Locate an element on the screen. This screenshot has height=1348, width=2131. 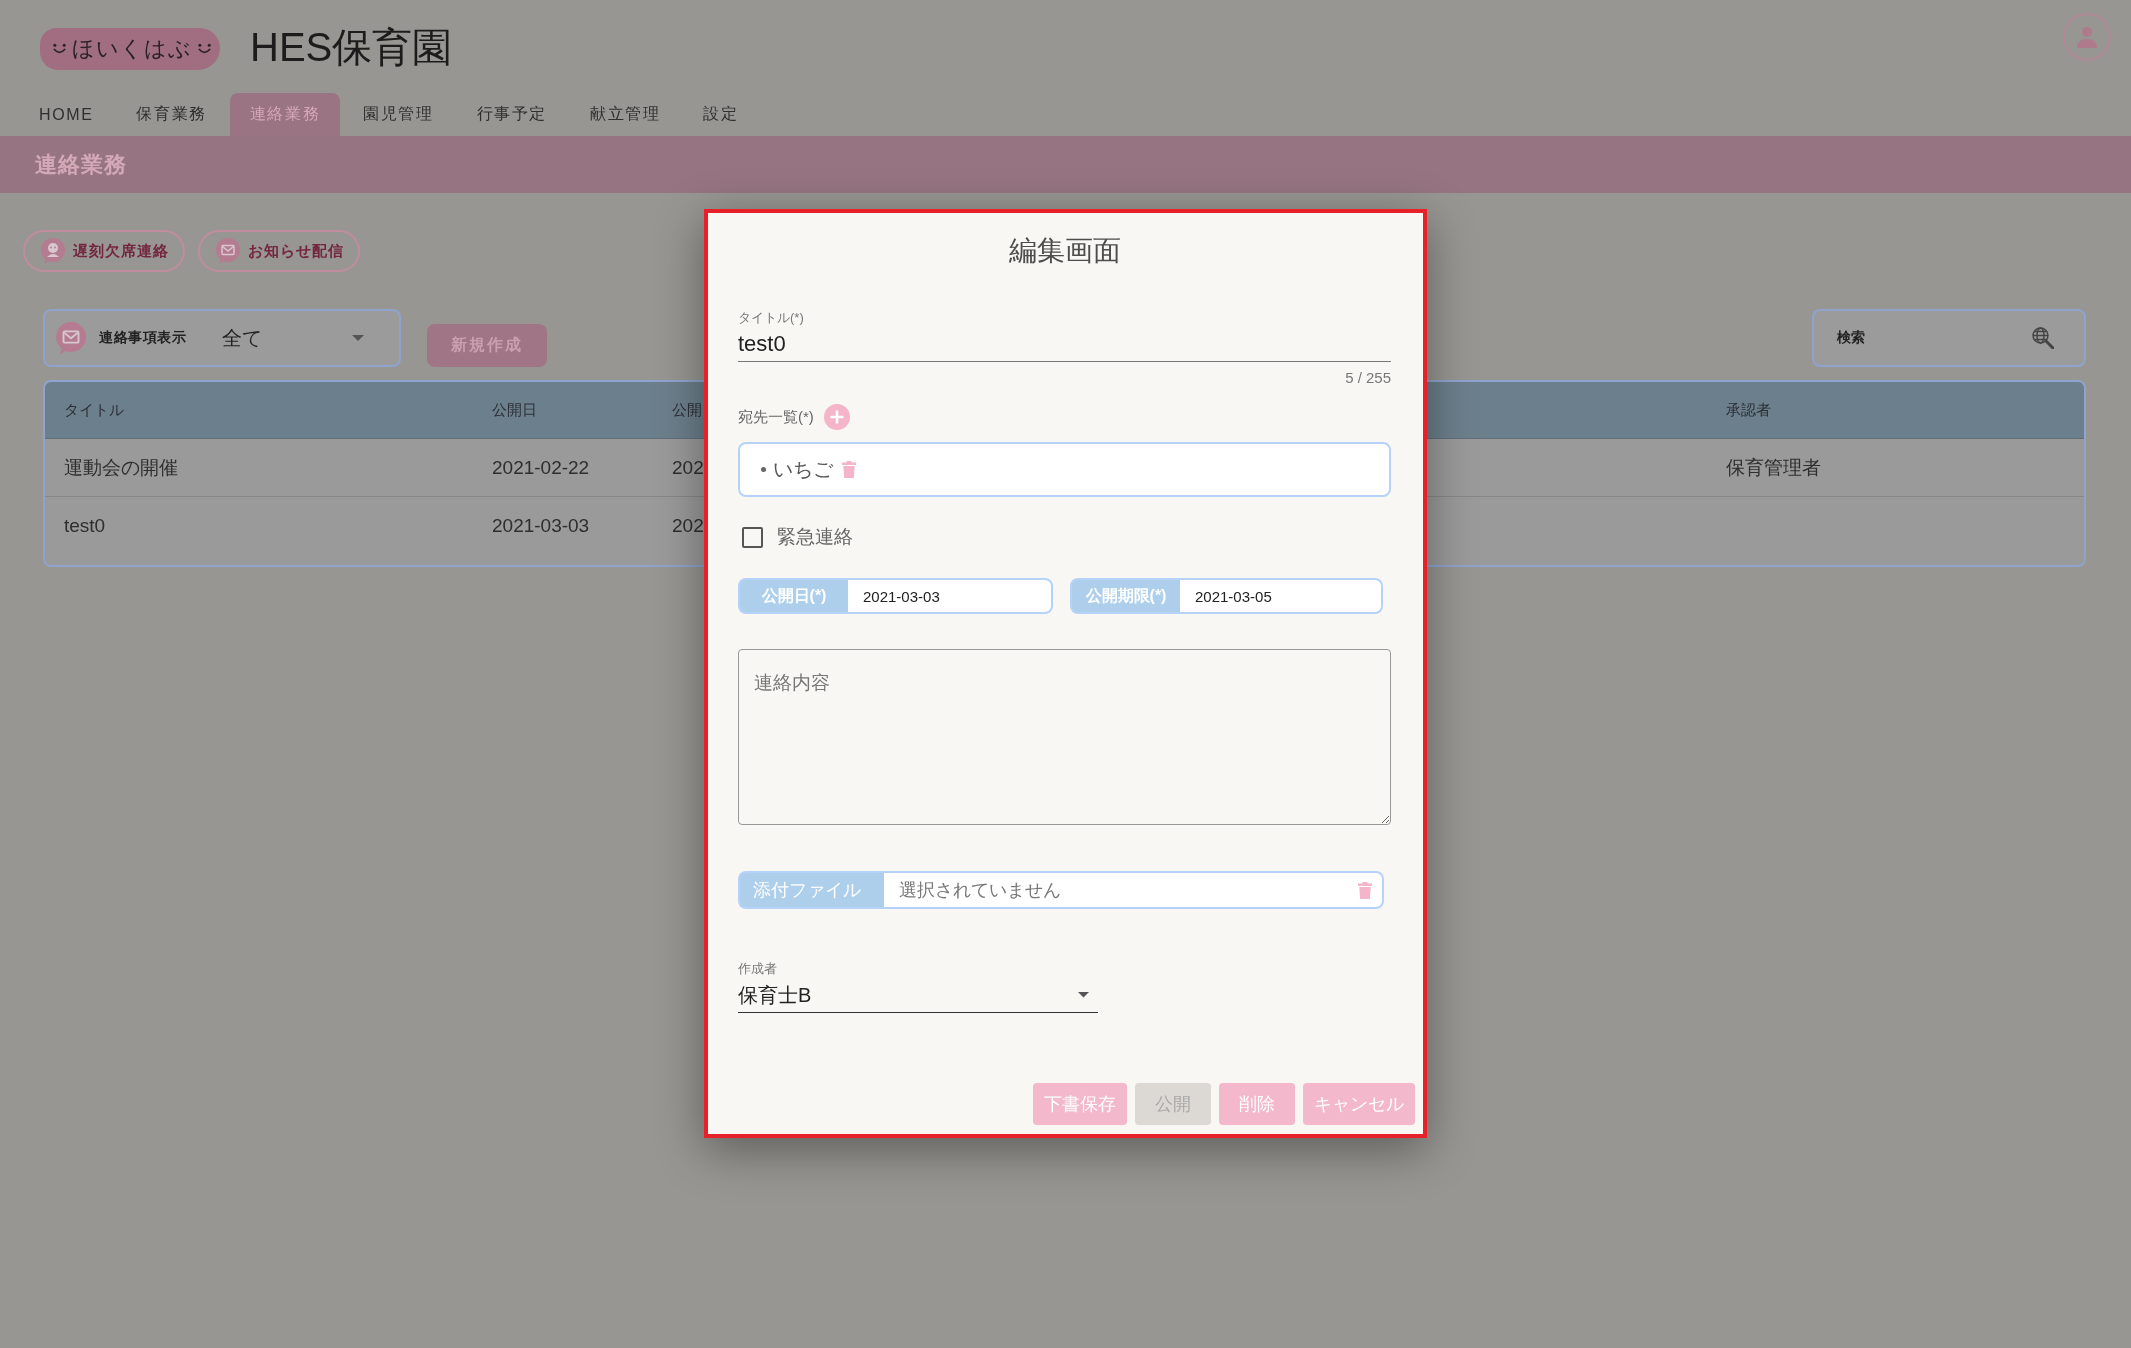
select-label: 連絡事項表示 is located at coordinates (142, 338).